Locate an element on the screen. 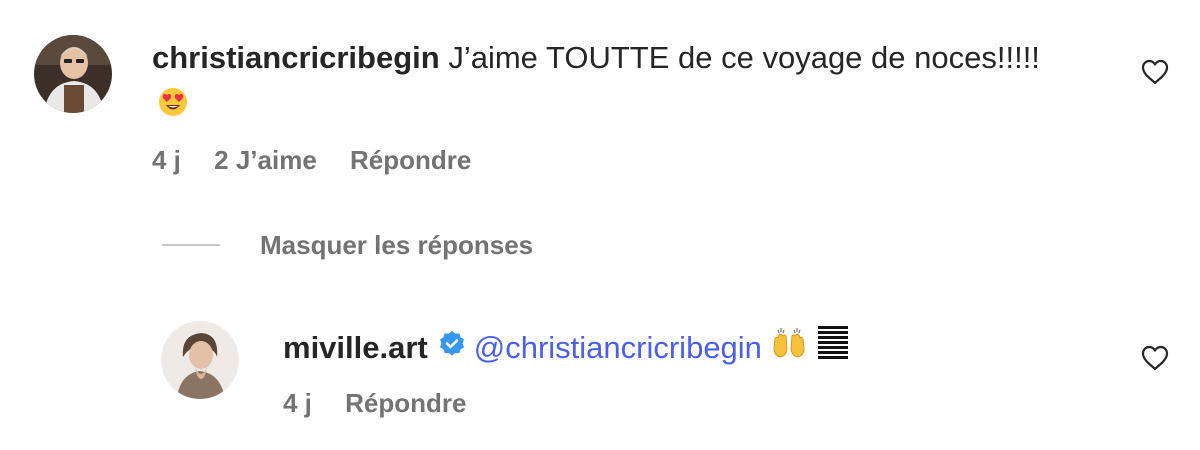  reply-reply-button: Répondre is located at coordinates (405, 403).